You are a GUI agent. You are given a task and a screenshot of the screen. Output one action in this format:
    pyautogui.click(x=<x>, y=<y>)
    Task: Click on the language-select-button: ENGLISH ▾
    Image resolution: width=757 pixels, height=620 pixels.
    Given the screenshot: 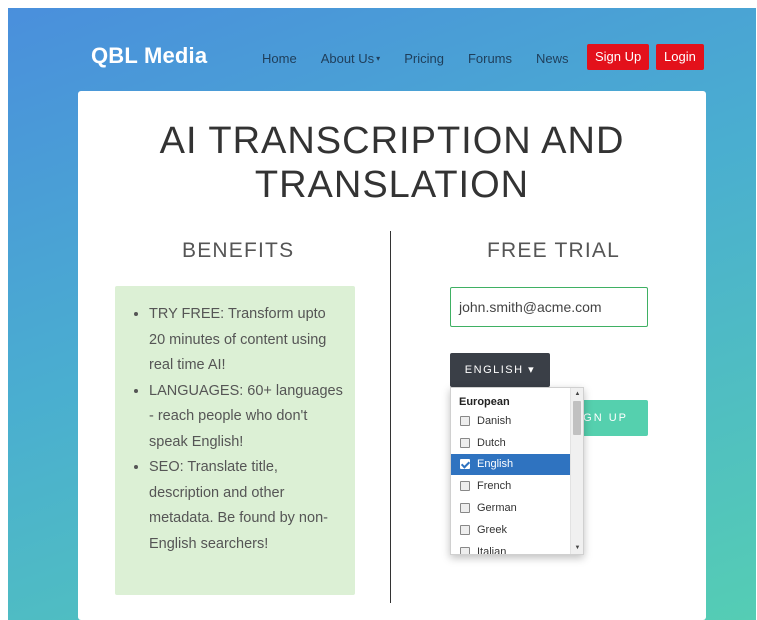 What is the action you would take?
    pyautogui.click(x=500, y=370)
    